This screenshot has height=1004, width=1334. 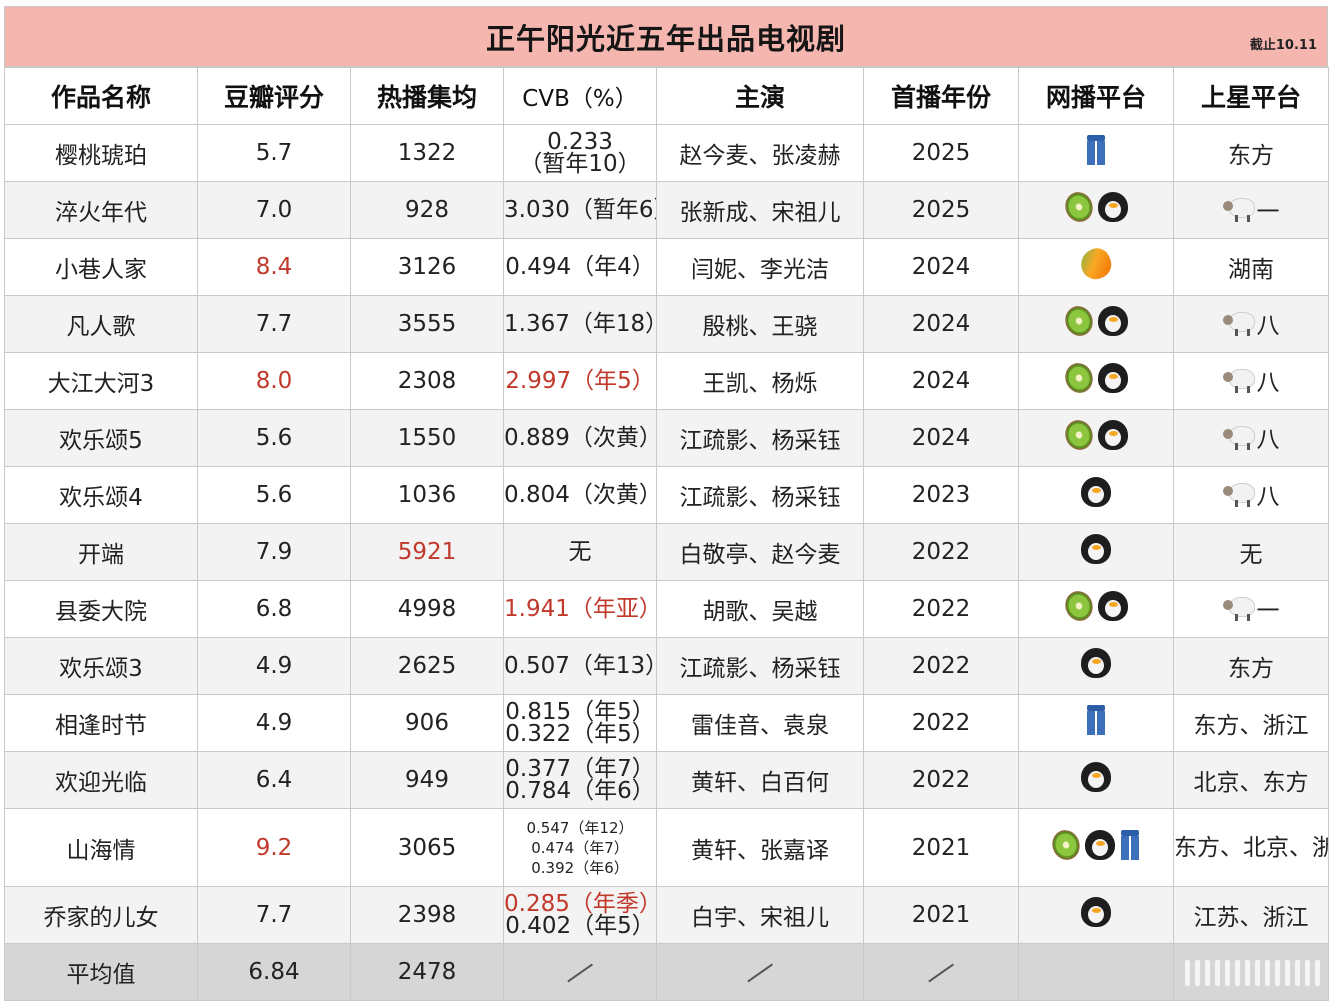 I want to click on cell-sat: 八, so click(x=1251, y=324).